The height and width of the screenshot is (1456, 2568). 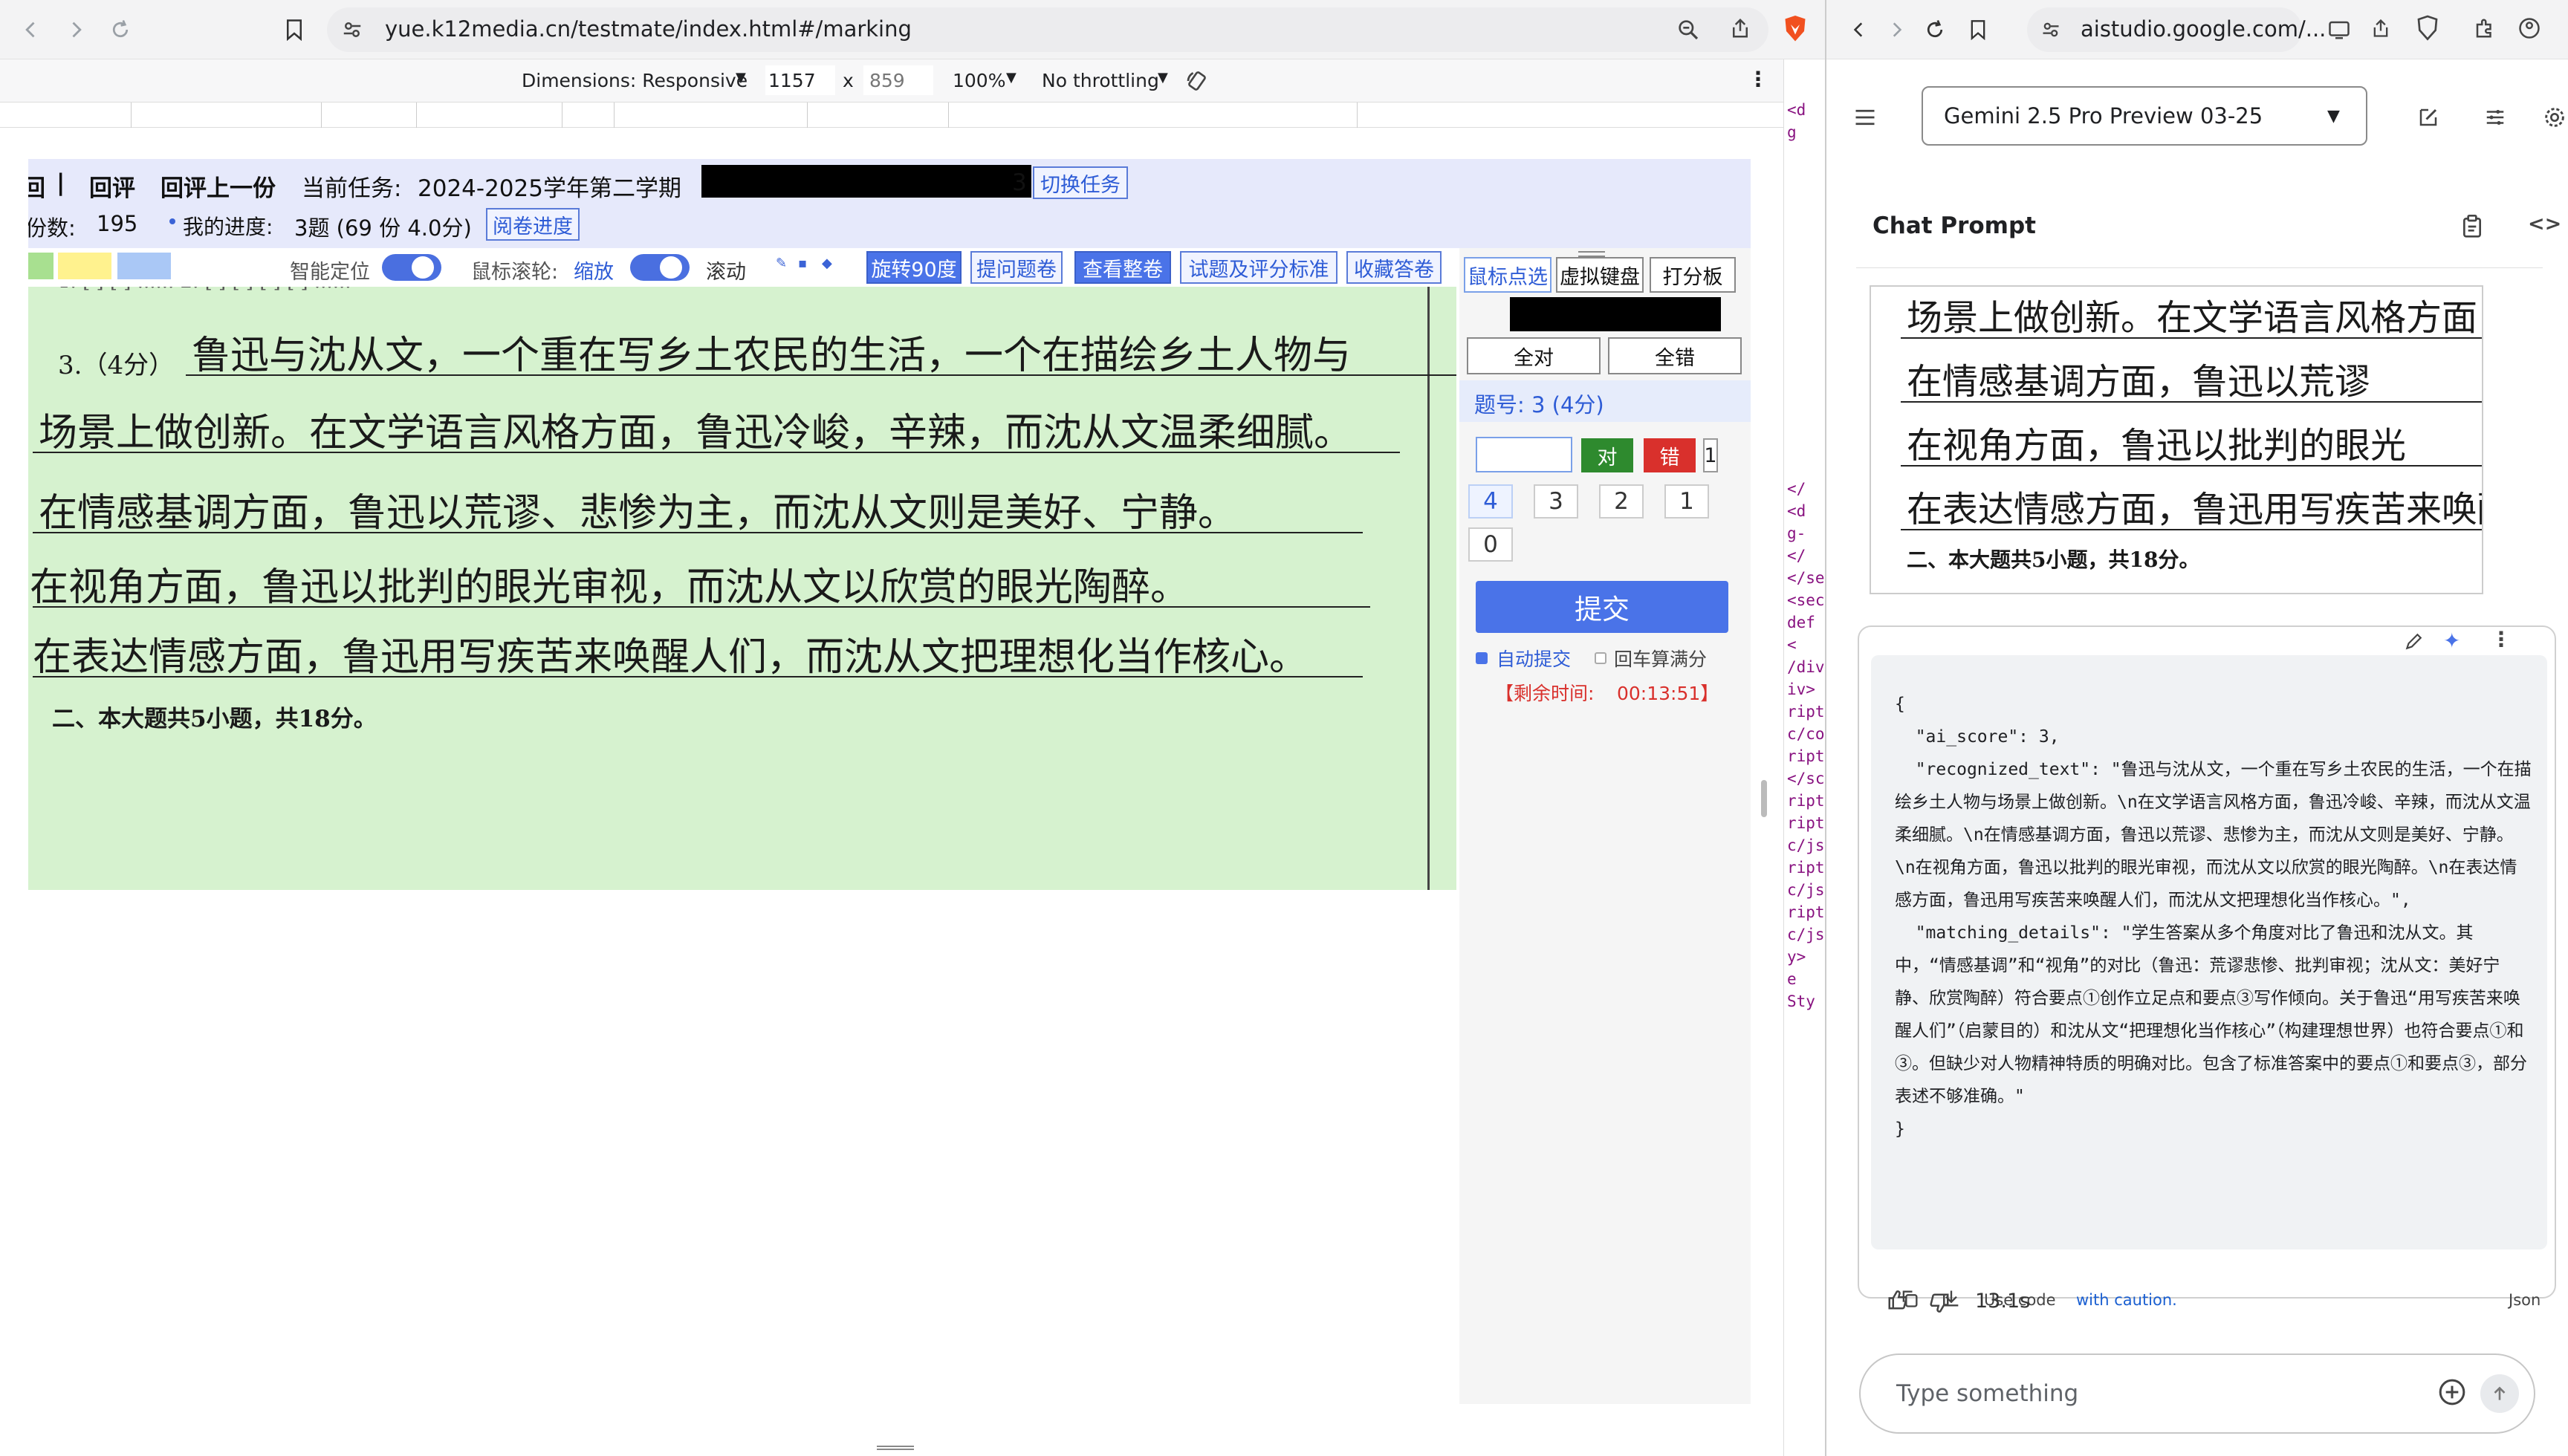 What do you see at coordinates (979, 81) in the screenshot?
I see `zoom-select: 100%` at bounding box center [979, 81].